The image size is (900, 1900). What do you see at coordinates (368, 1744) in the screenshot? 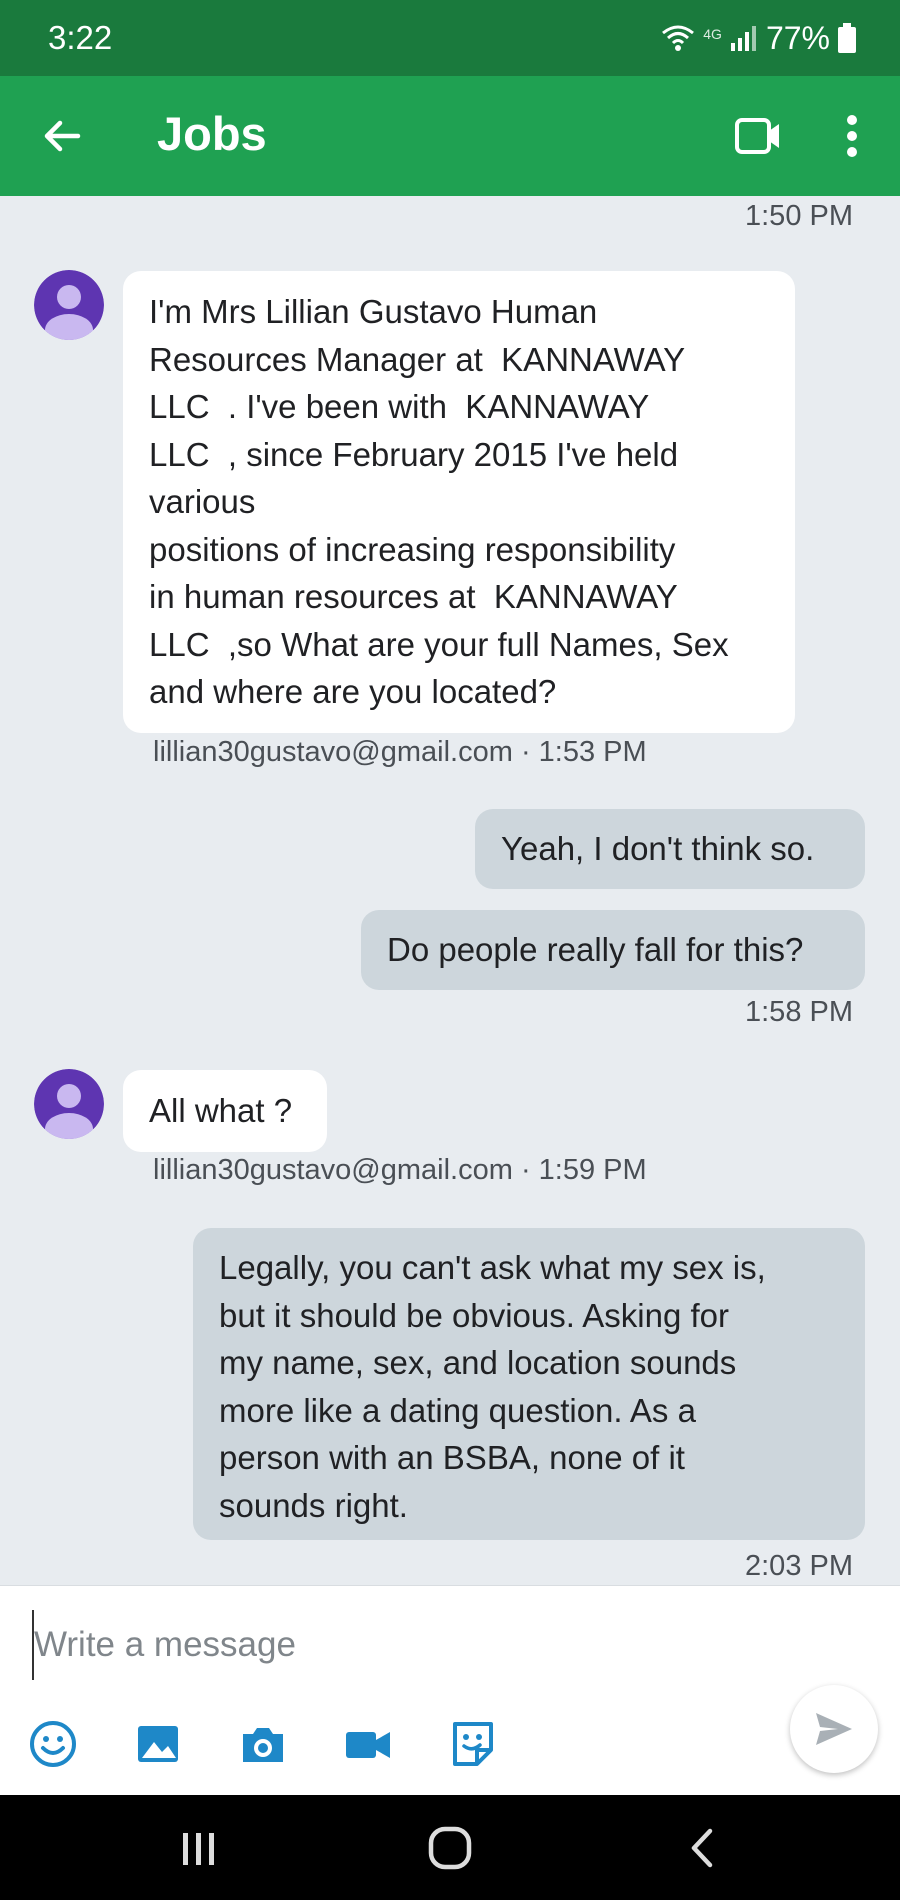
I see `video-icon` at bounding box center [368, 1744].